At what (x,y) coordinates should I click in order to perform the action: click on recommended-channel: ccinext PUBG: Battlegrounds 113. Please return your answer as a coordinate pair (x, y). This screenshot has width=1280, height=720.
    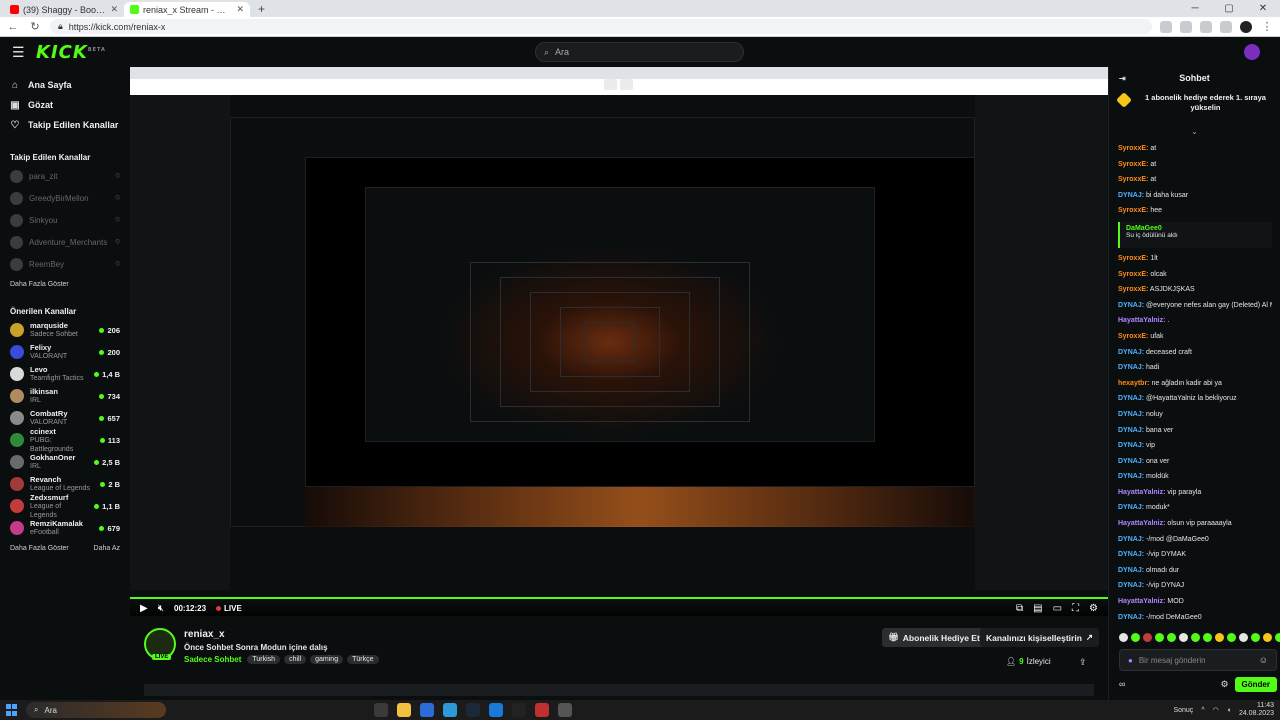
    Looking at the image, I should click on (65, 440).